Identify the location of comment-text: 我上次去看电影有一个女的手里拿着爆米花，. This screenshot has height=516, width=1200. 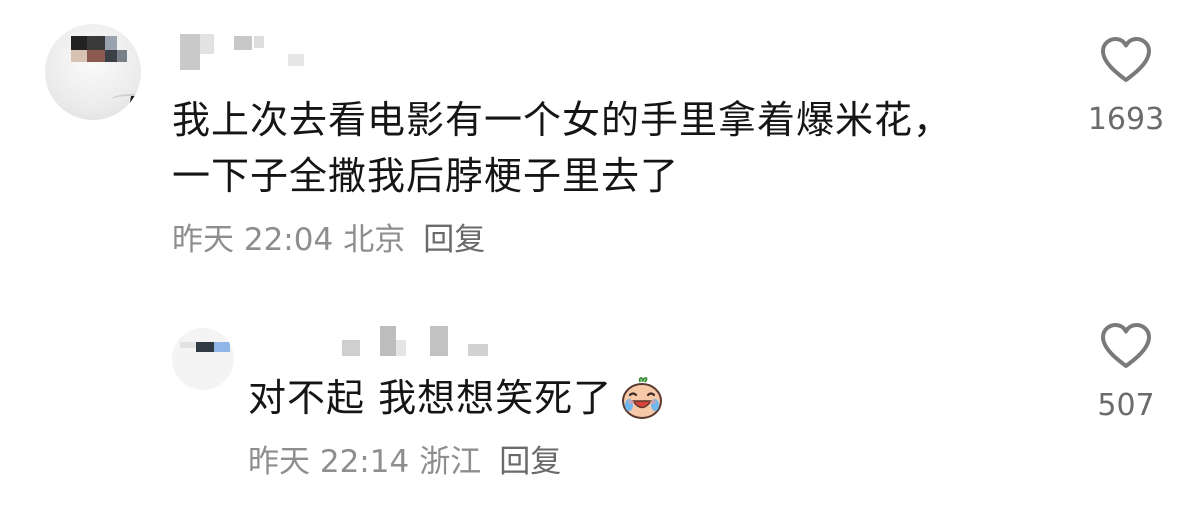
(562, 120).